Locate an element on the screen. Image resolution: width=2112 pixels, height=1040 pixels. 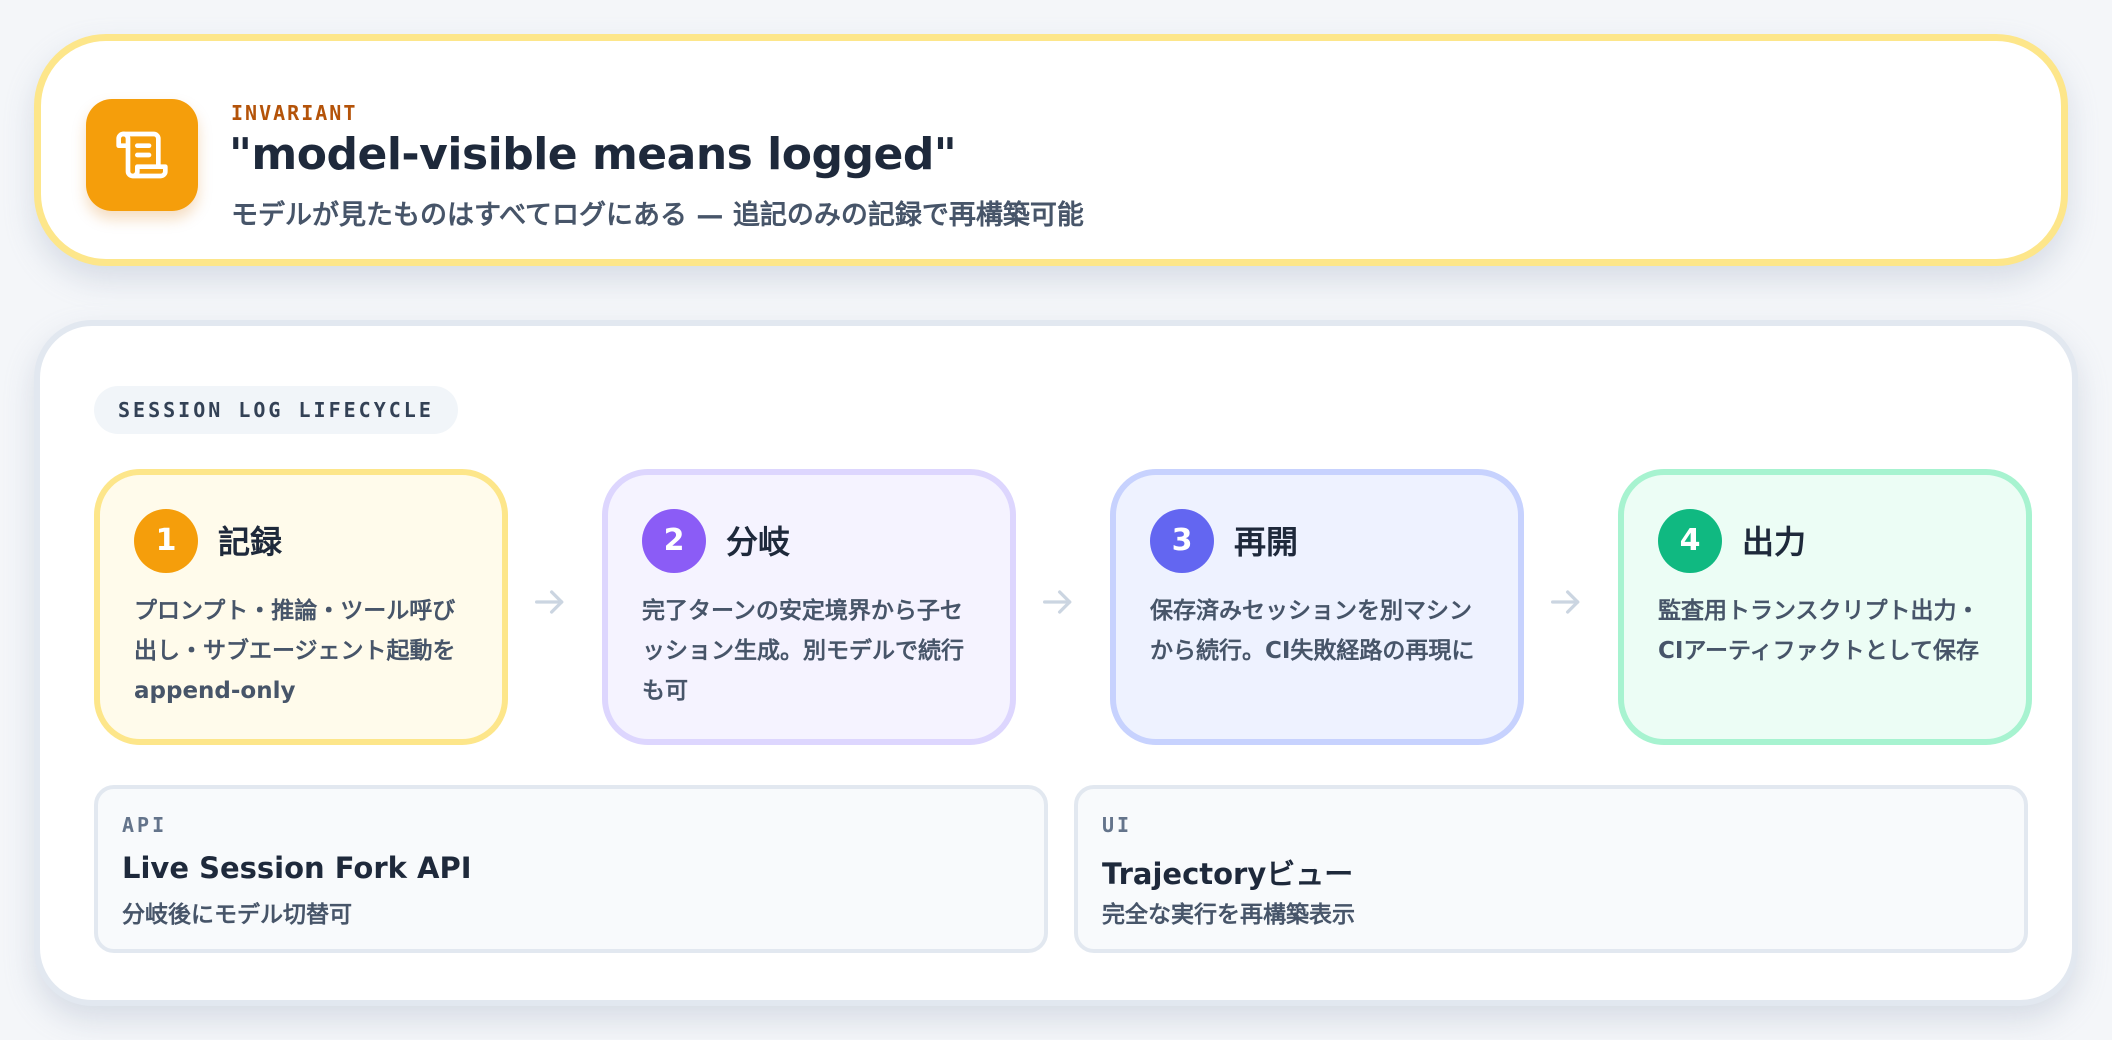
card-description: 分岐後にモデル切替可 is located at coordinates (237, 915).